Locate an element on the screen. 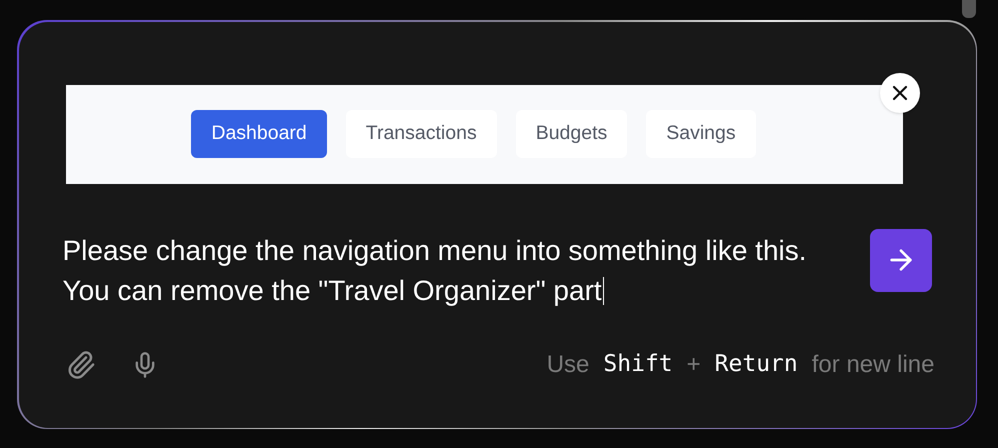  hint-text: Use is located at coordinates (568, 365).